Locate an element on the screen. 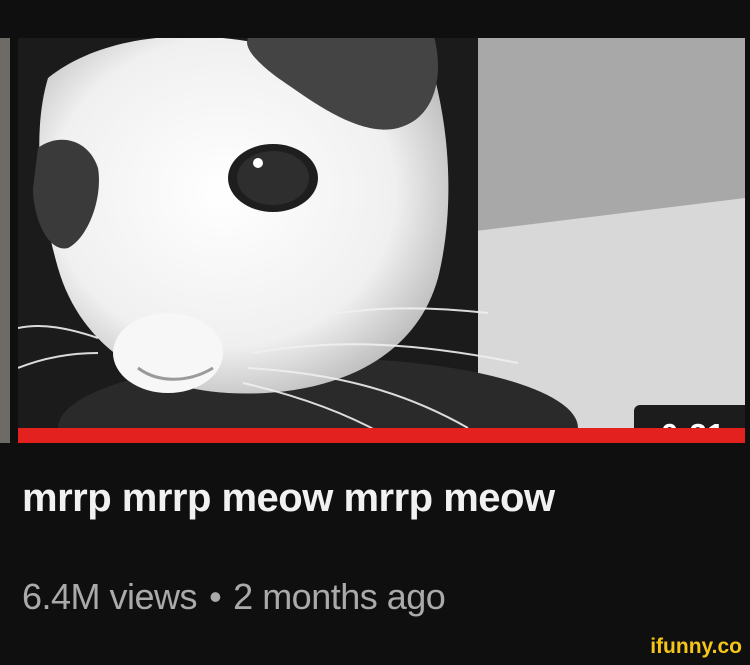  video-metadata: 6.4M views • 2 months ago is located at coordinates (234, 597).